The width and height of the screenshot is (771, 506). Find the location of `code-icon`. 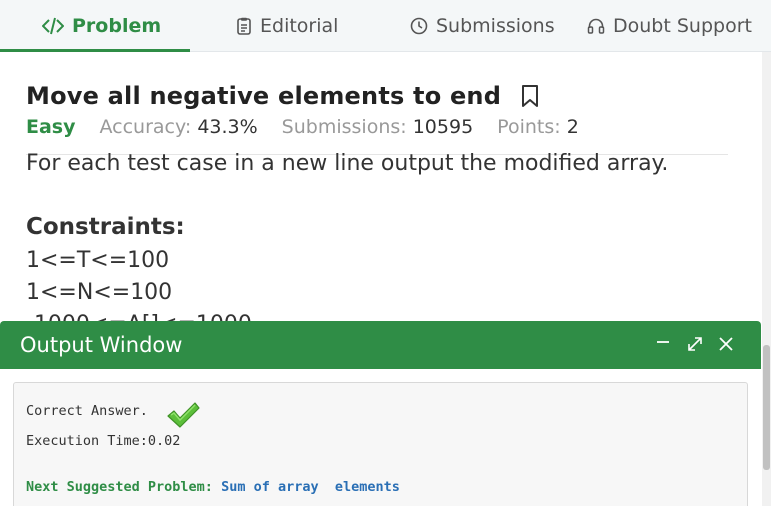

code-icon is located at coordinates (53, 26).